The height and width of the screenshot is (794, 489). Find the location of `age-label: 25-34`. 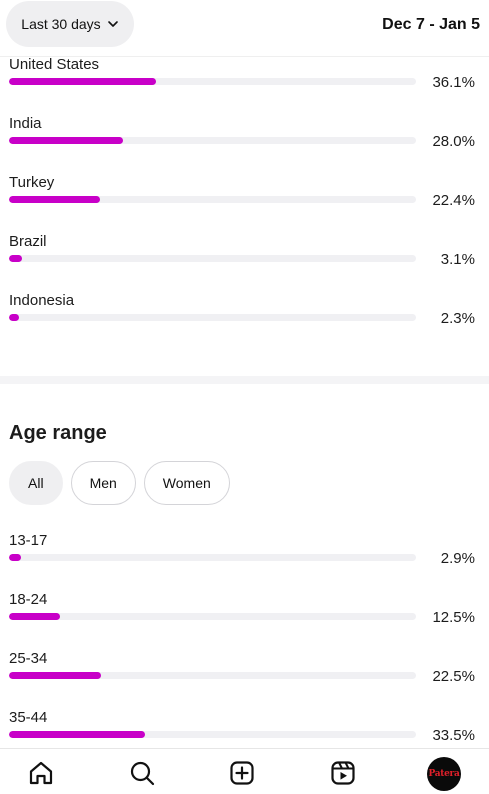

age-label: 25-34 is located at coordinates (28, 658).